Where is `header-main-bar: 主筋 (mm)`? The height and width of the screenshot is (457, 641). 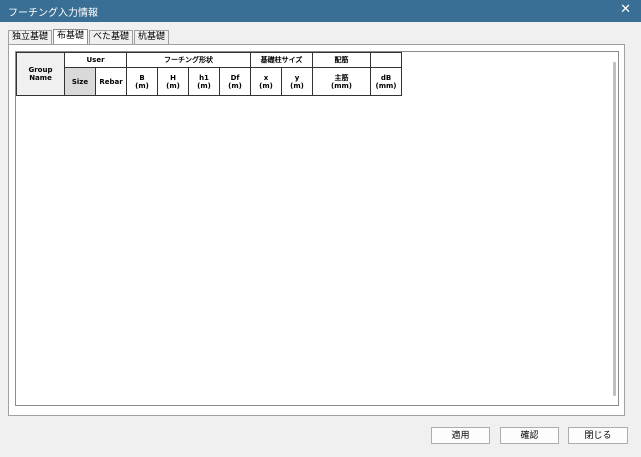 header-main-bar: 主筋 (mm) is located at coordinates (341, 81).